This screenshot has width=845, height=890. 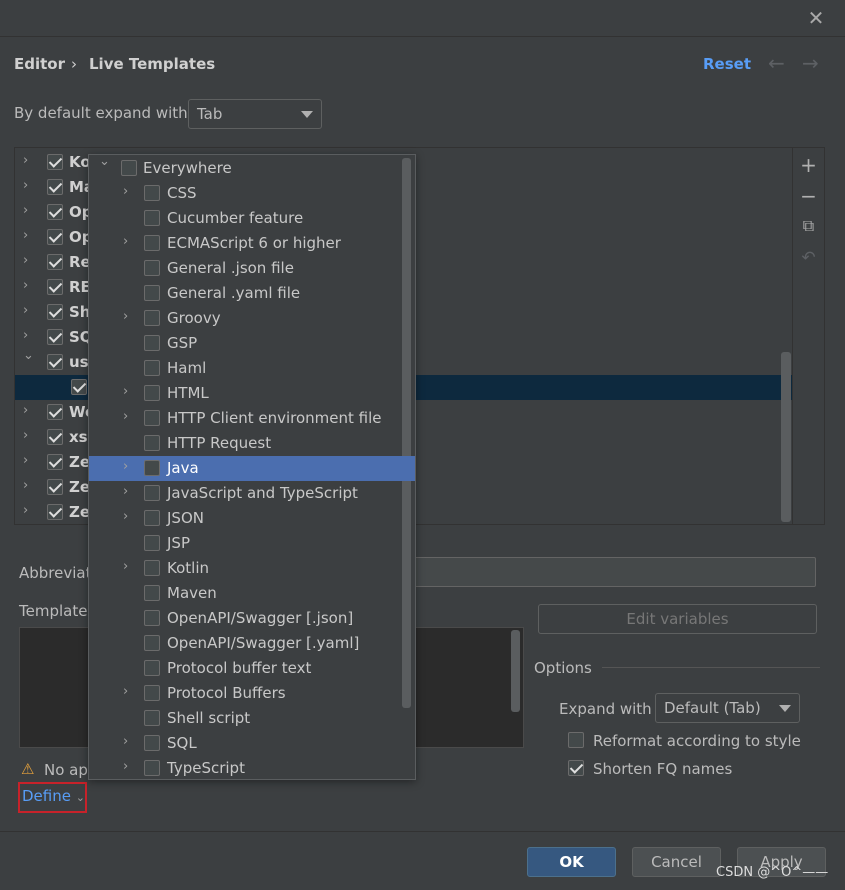 I want to click on description-field, so click(x=612, y=572).